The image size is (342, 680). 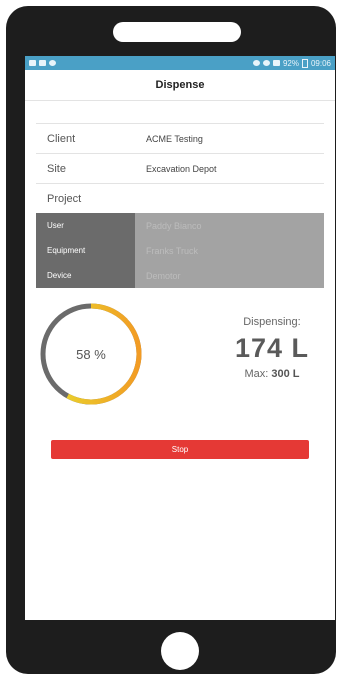 What do you see at coordinates (266, 63) in the screenshot?
I see `wifi-icon` at bounding box center [266, 63].